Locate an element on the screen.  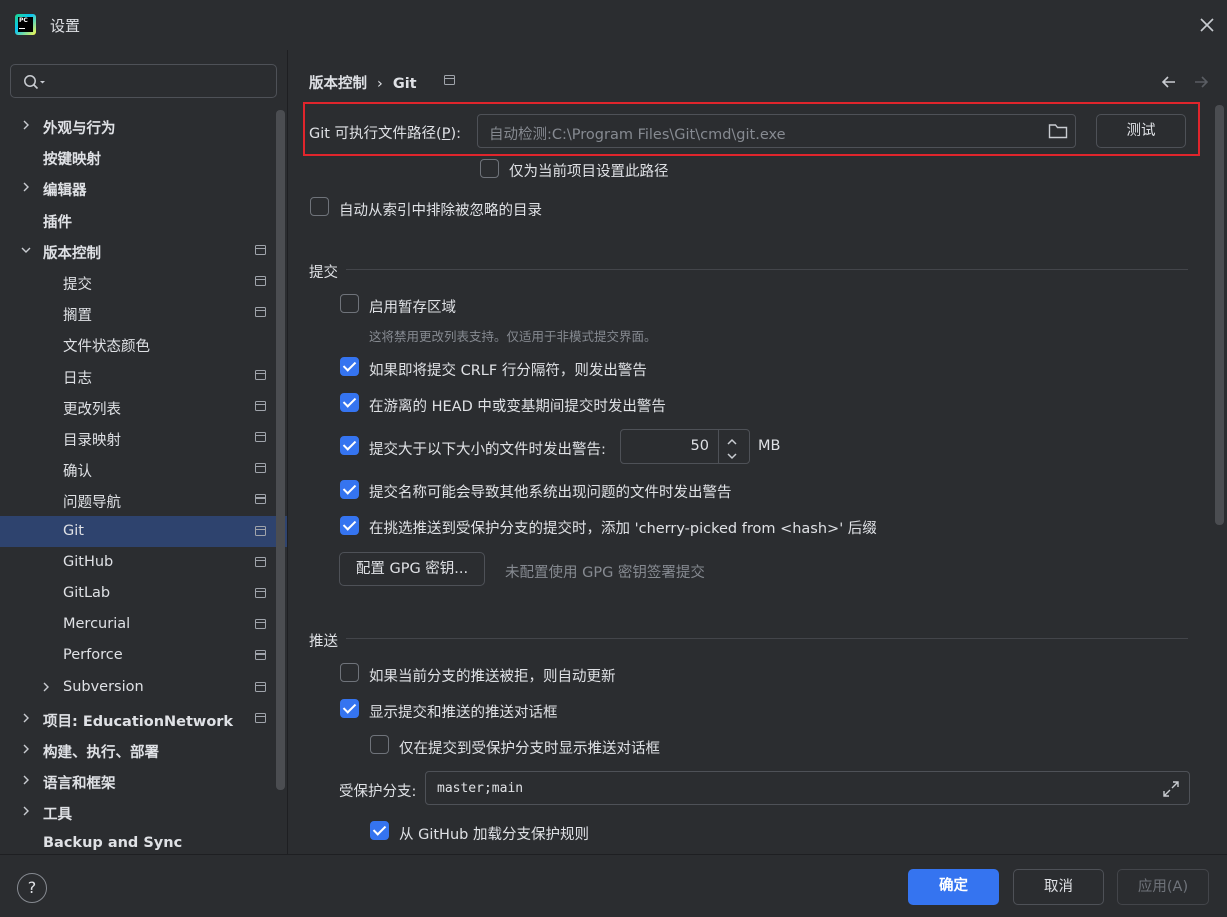
github-rules-checkbox is located at coordinates (379, 830).